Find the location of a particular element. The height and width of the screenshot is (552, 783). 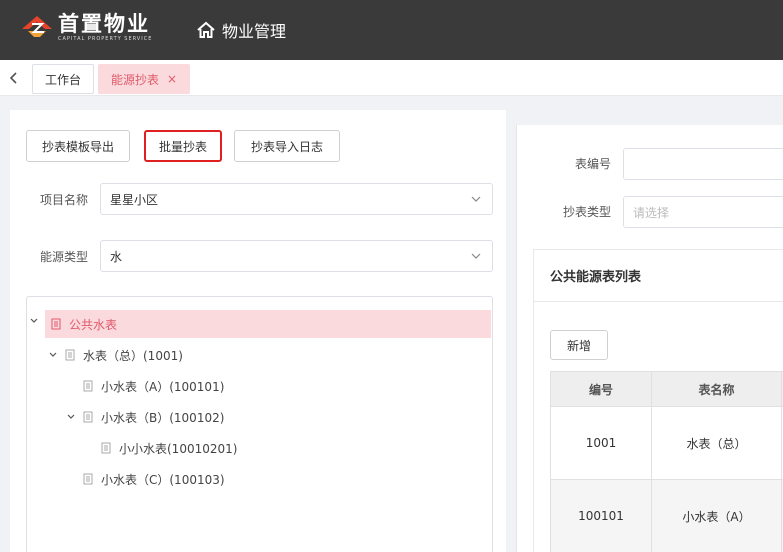

divider is located at coordinates (658, 301).